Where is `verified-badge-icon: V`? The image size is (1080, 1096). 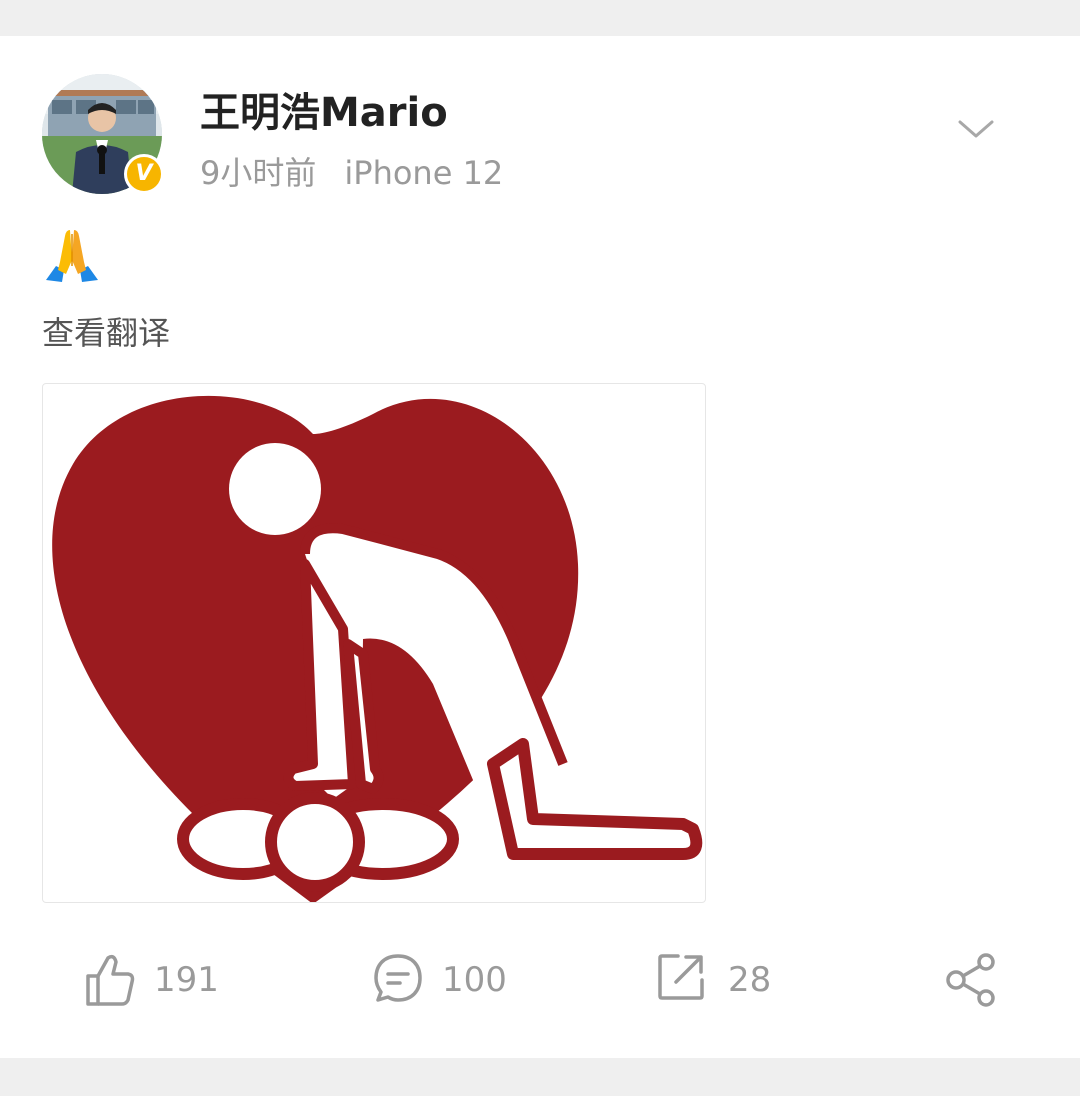
verified-badge-icon: V is located at coordinates (144, 174).